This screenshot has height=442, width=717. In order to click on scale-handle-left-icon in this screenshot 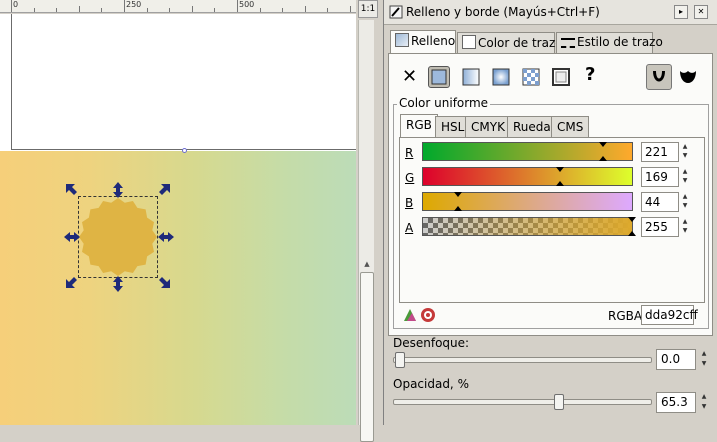, I will do `click(72, 237)`.